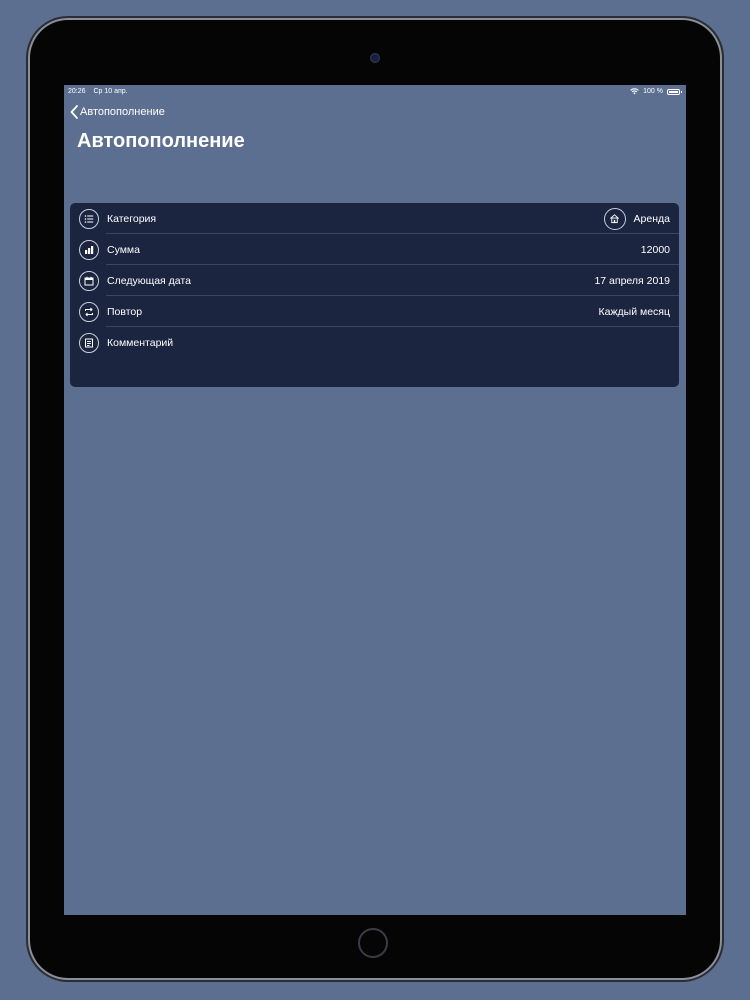 This screenshot has width=750, height=1000. What do you see at coordinates (74, 112) in the screenshot?
I see `chevron-left-icon` at bounding box center [74, 112].